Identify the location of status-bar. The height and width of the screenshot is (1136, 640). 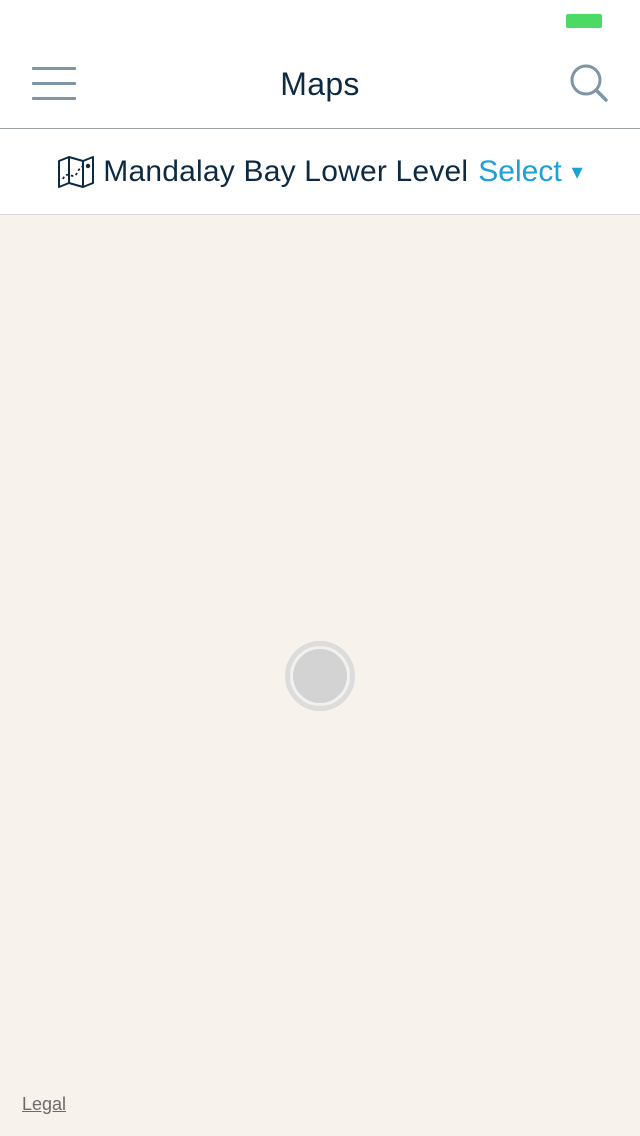
(320, 20).